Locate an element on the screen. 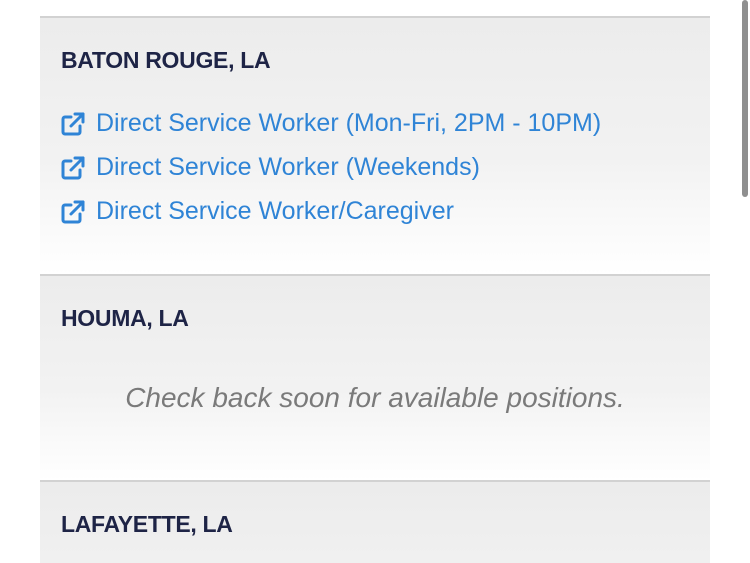  job-link-label: Direct Service Worker/Caregiver is located at coordinates (275, 211).